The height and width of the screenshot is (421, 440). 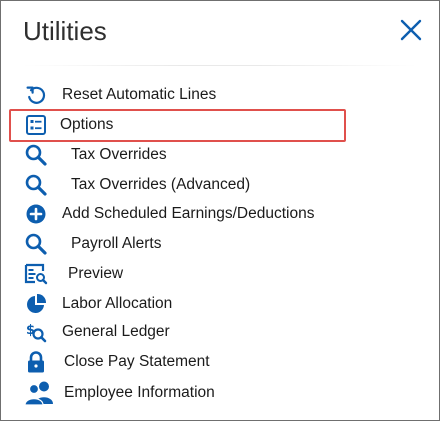 What do you see at coordinates (119, 154) in the screenshot?
I see `menu-item-label: Tax Overrides` at bounding box center [119, 154].